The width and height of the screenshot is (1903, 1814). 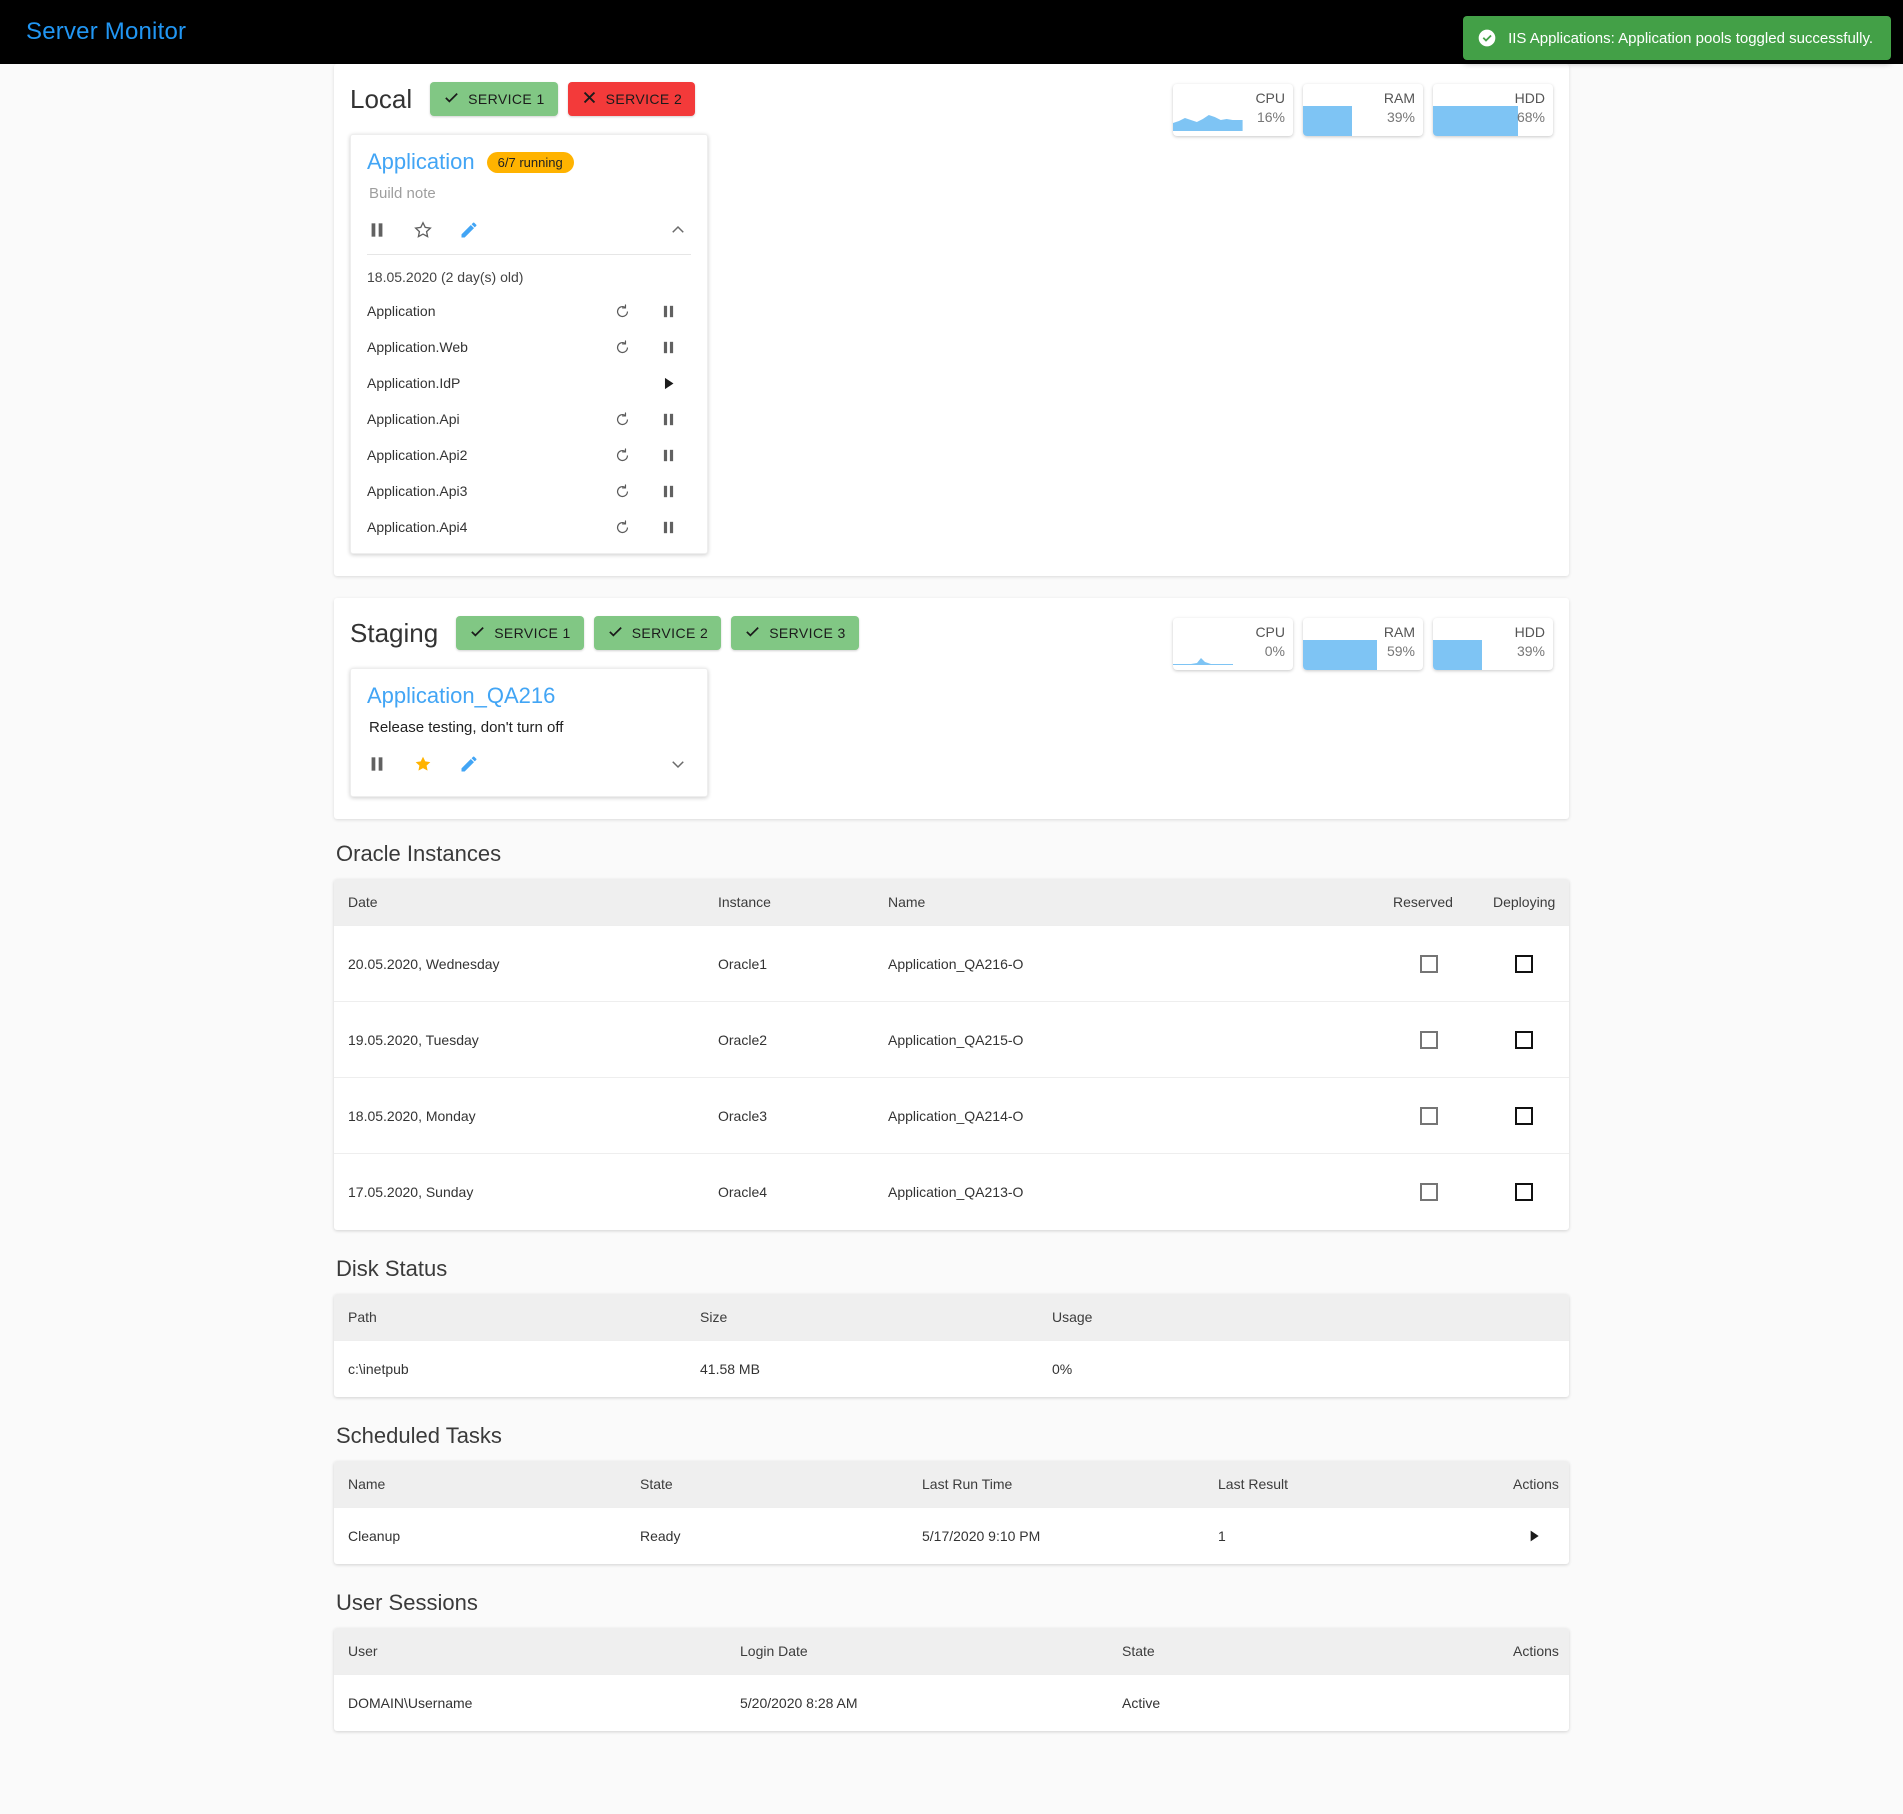 What do you see at coordinates (1423, 902) in the screenshot?
I see `column-header: Reserved` at bounding box center [1423, 902].